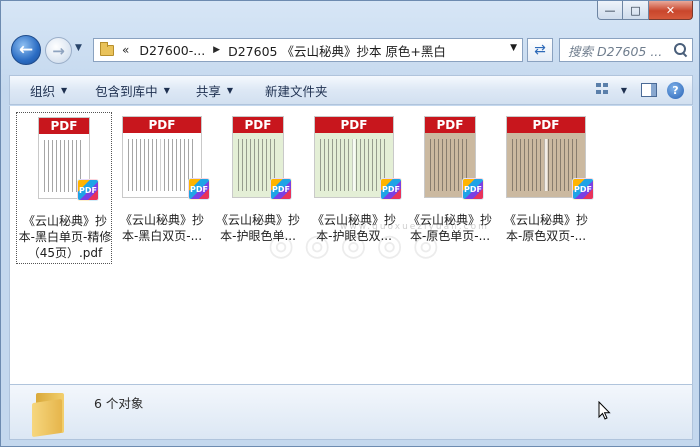 The image size is (700, 447). Describe the element at coordinates (351, 412) in the screenshot. I see `details-pane: 6 个对象` at that location.